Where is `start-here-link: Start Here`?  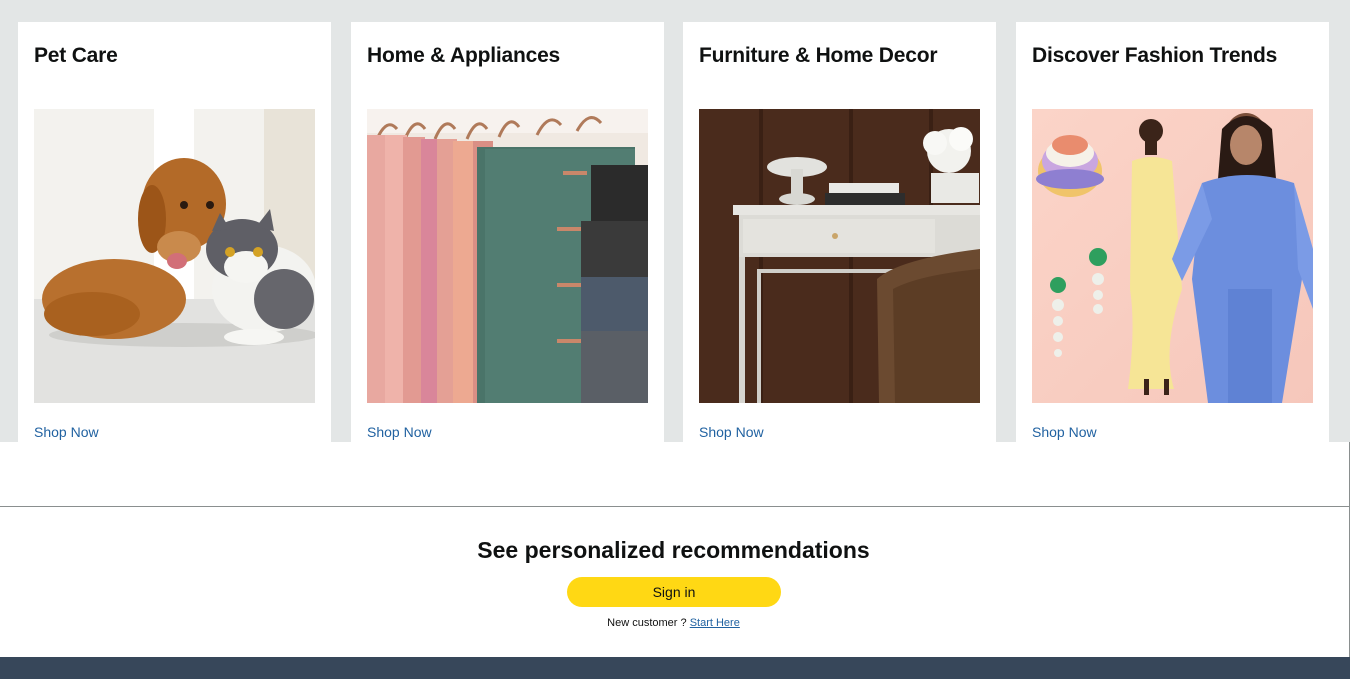
start-here-link: Start Here is located at coordinates (715, 623).